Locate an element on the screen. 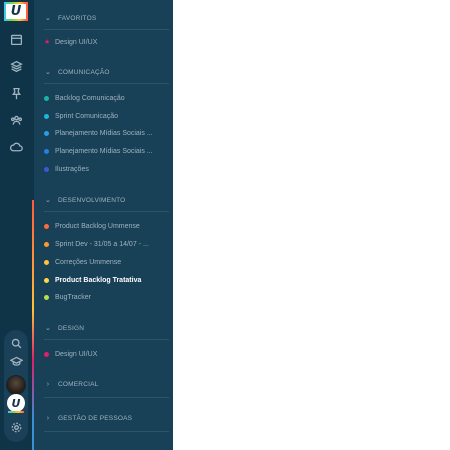 The width and height of the screenshot is (450, 450). item-label: Sprint Comunicação is located at coordinates (87, 116).